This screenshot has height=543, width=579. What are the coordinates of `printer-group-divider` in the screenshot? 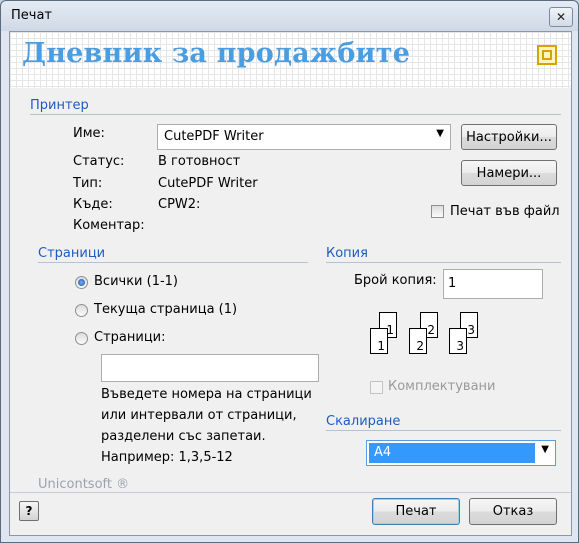 It's located at (295, 114).